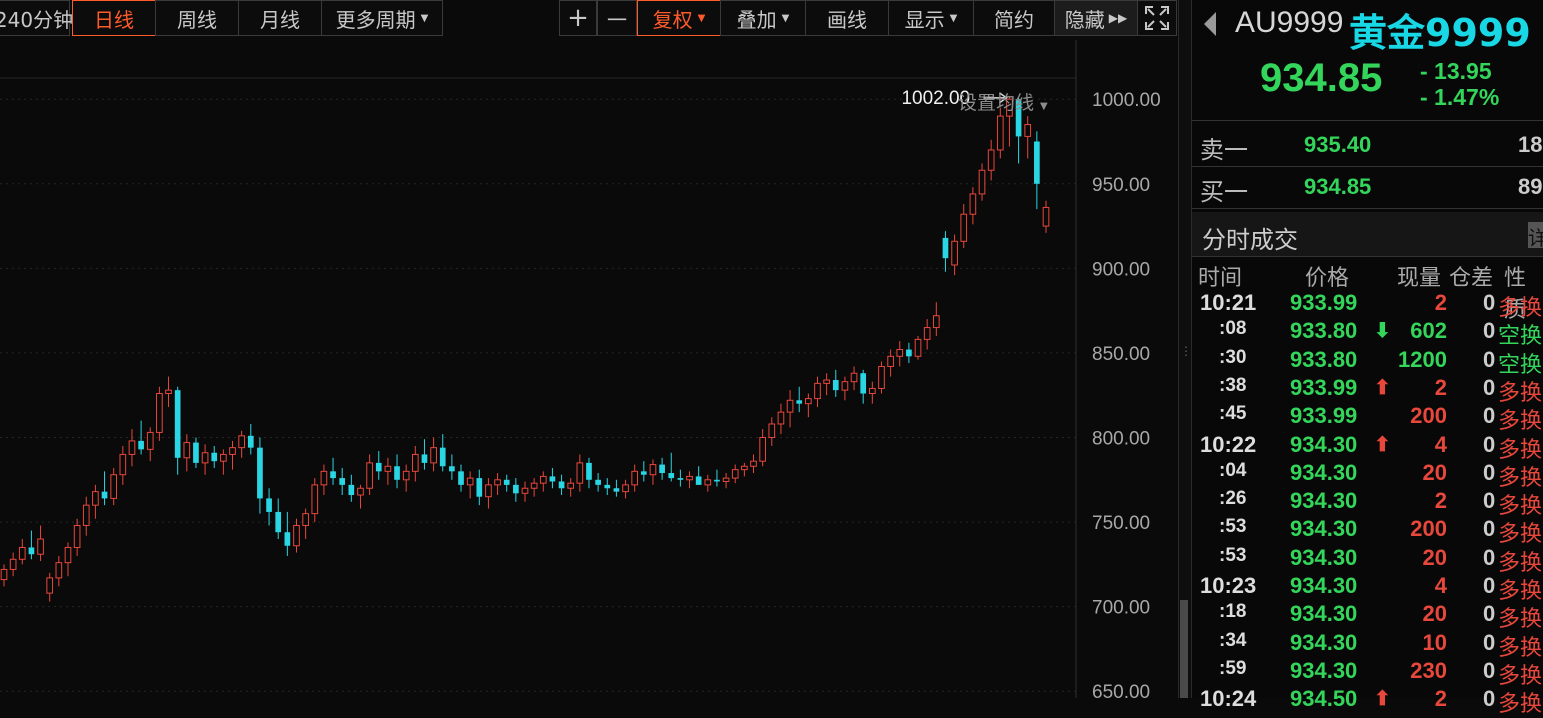 Image resolution: width=1543 pixels, height=718 pixels. I want to click on draw-line-label: 画线, so click(847, 19).